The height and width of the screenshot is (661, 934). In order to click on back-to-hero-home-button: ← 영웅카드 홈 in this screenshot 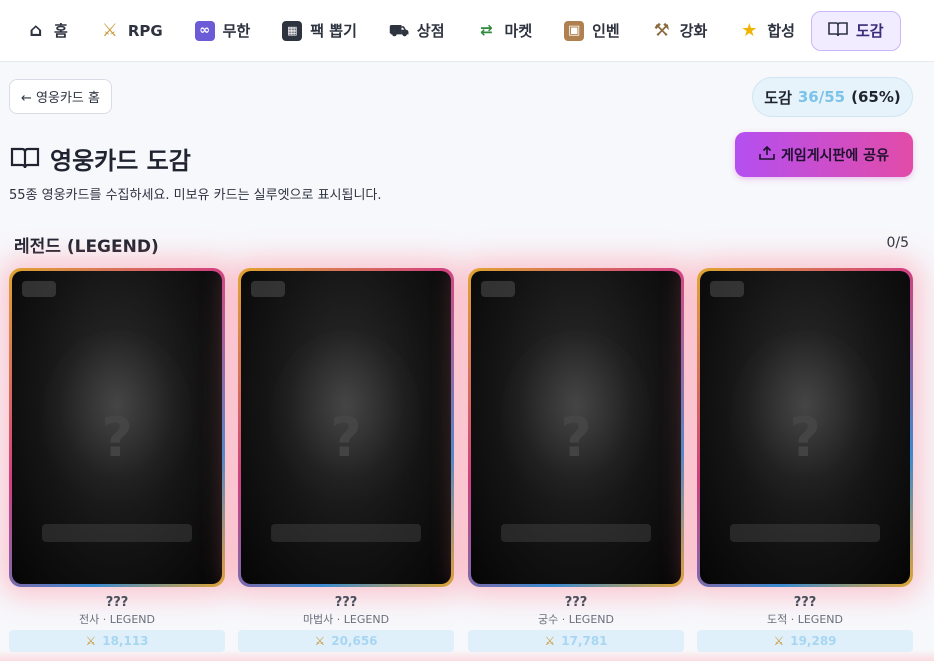, I will do `click(60, 96)`.